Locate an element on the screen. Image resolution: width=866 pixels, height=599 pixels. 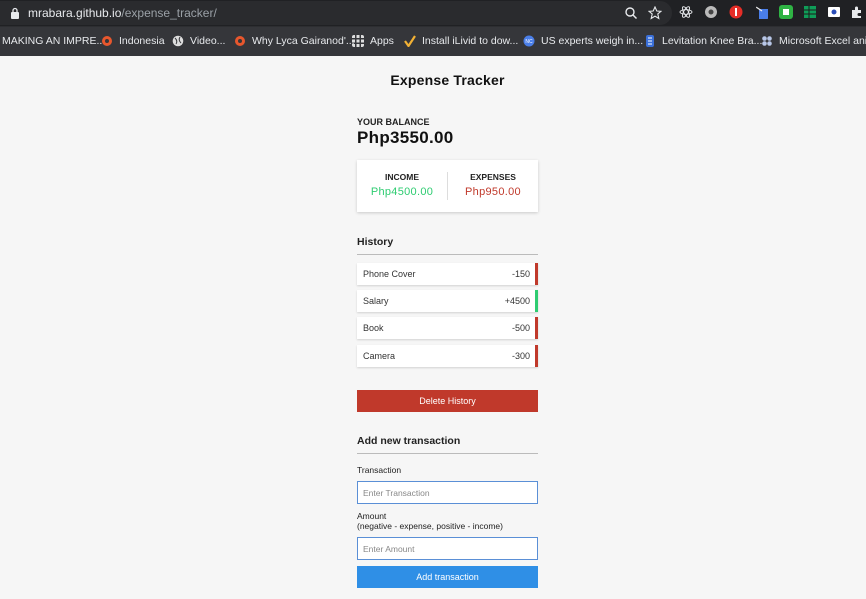
amount-input is located at coordinates (447, 548).